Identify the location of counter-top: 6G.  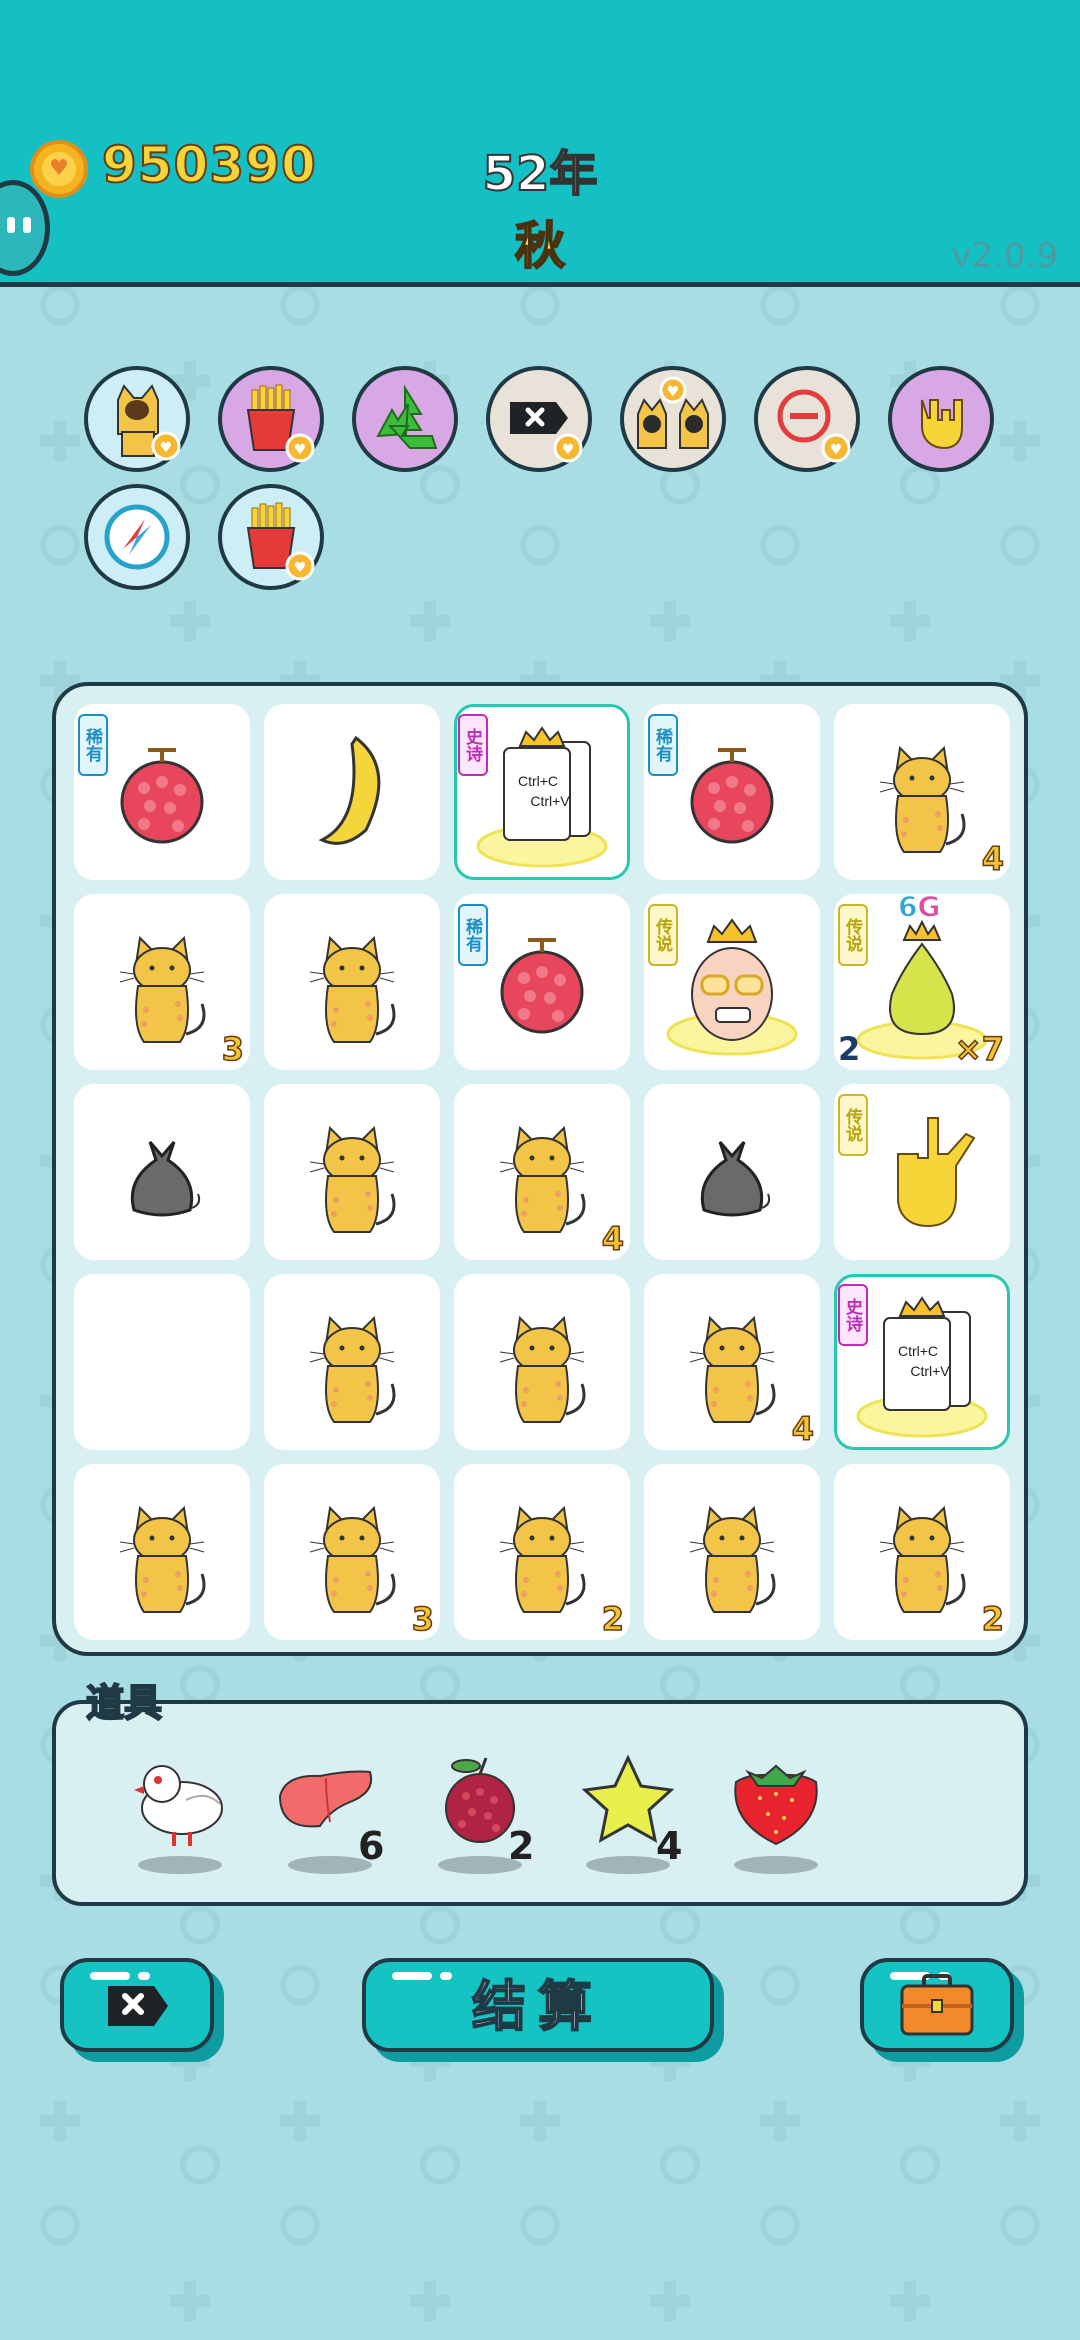
(919, 907).